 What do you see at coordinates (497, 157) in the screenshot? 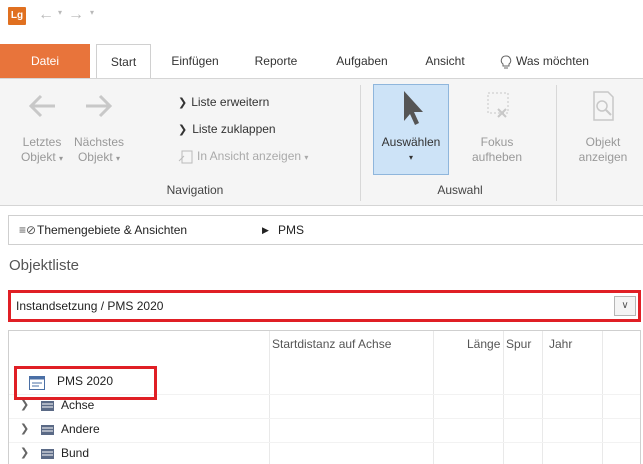
I see `clear-focus-label-2: aufheben` at bounding box center [497, 157].